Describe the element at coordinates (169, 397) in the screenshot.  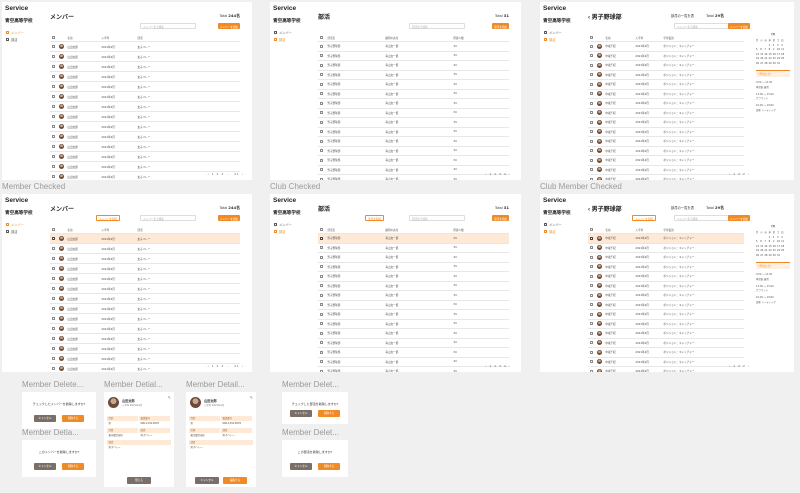
I see `edit-icon: ✎` at that location.